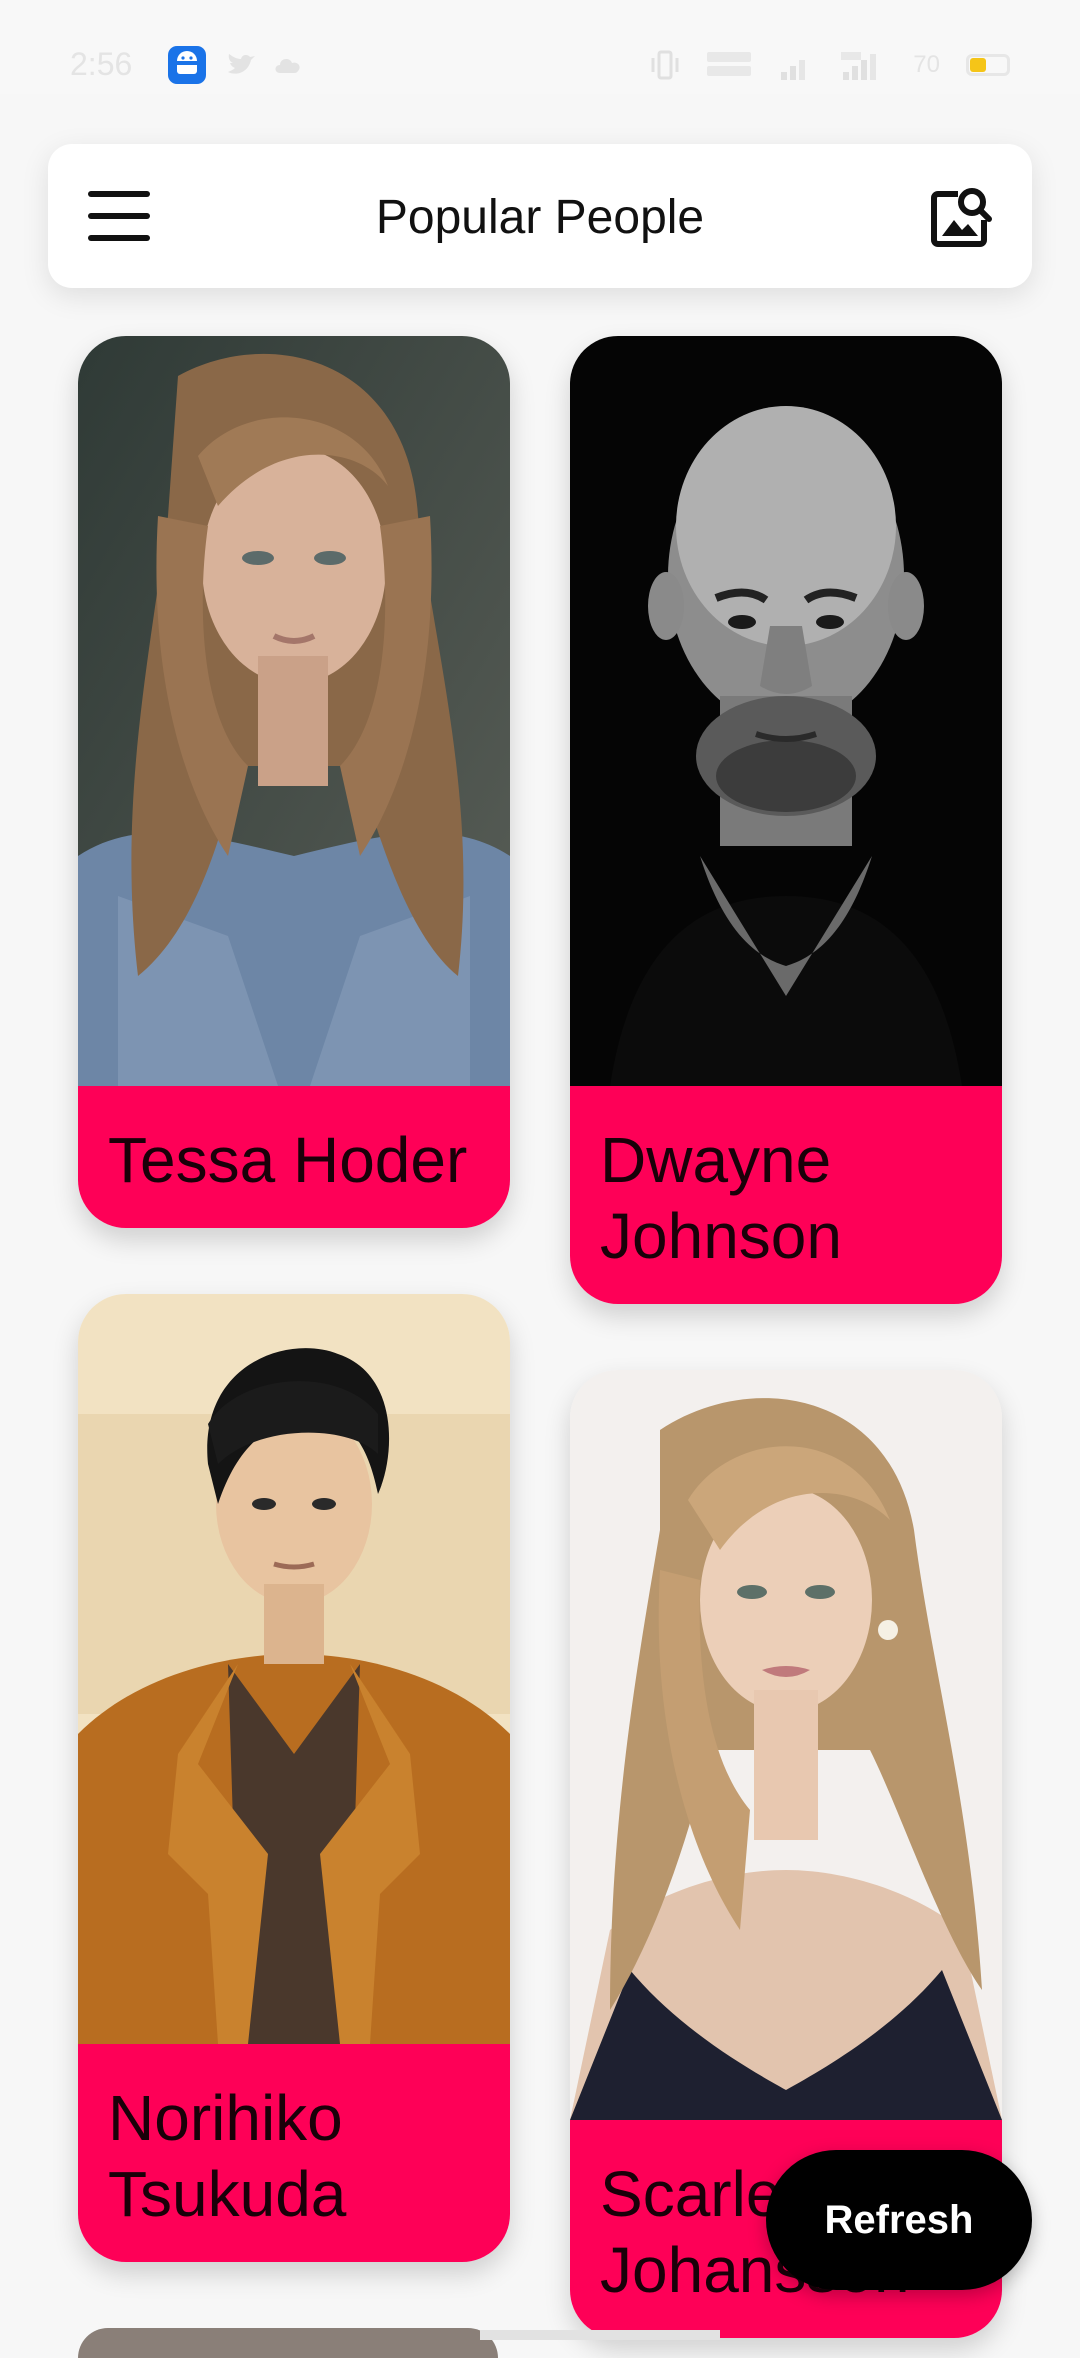  I want to click on person-name: Tessa Hoder, so click(294, 1157).